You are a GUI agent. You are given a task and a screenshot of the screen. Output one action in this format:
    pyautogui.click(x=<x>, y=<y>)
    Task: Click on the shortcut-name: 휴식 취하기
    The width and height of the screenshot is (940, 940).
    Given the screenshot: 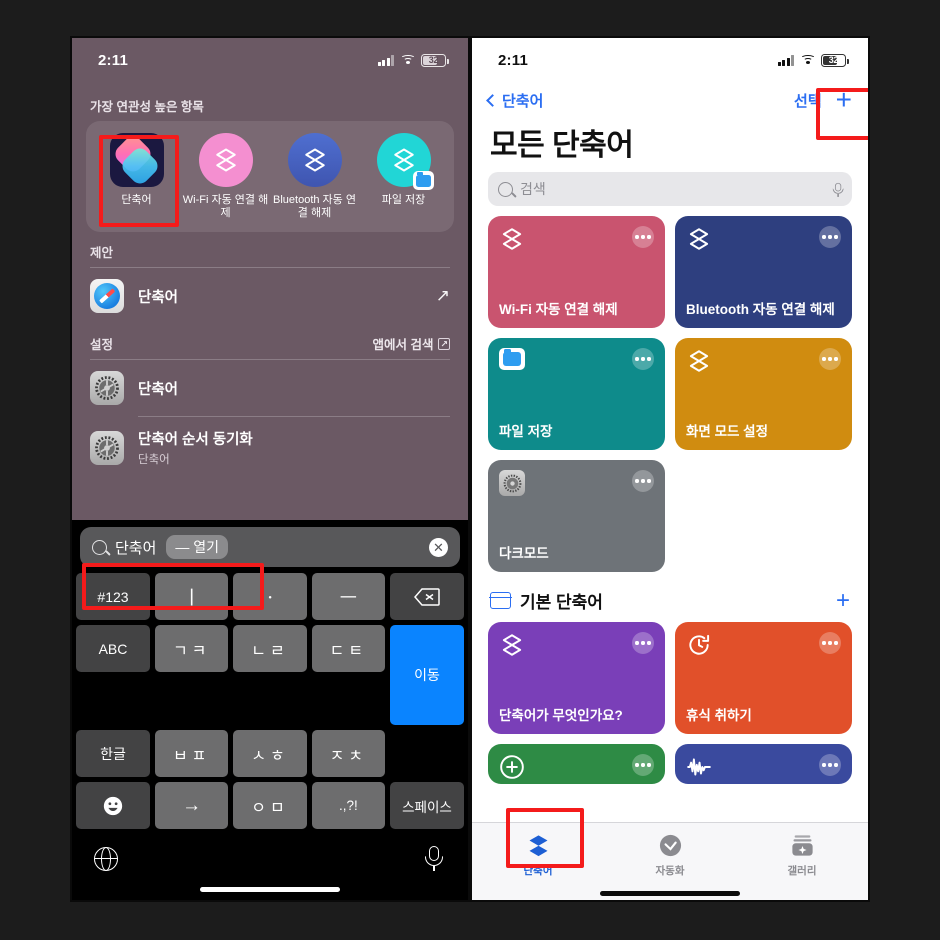 What is the action you would take?
    pyautogui.click(x=719, y=715)
    